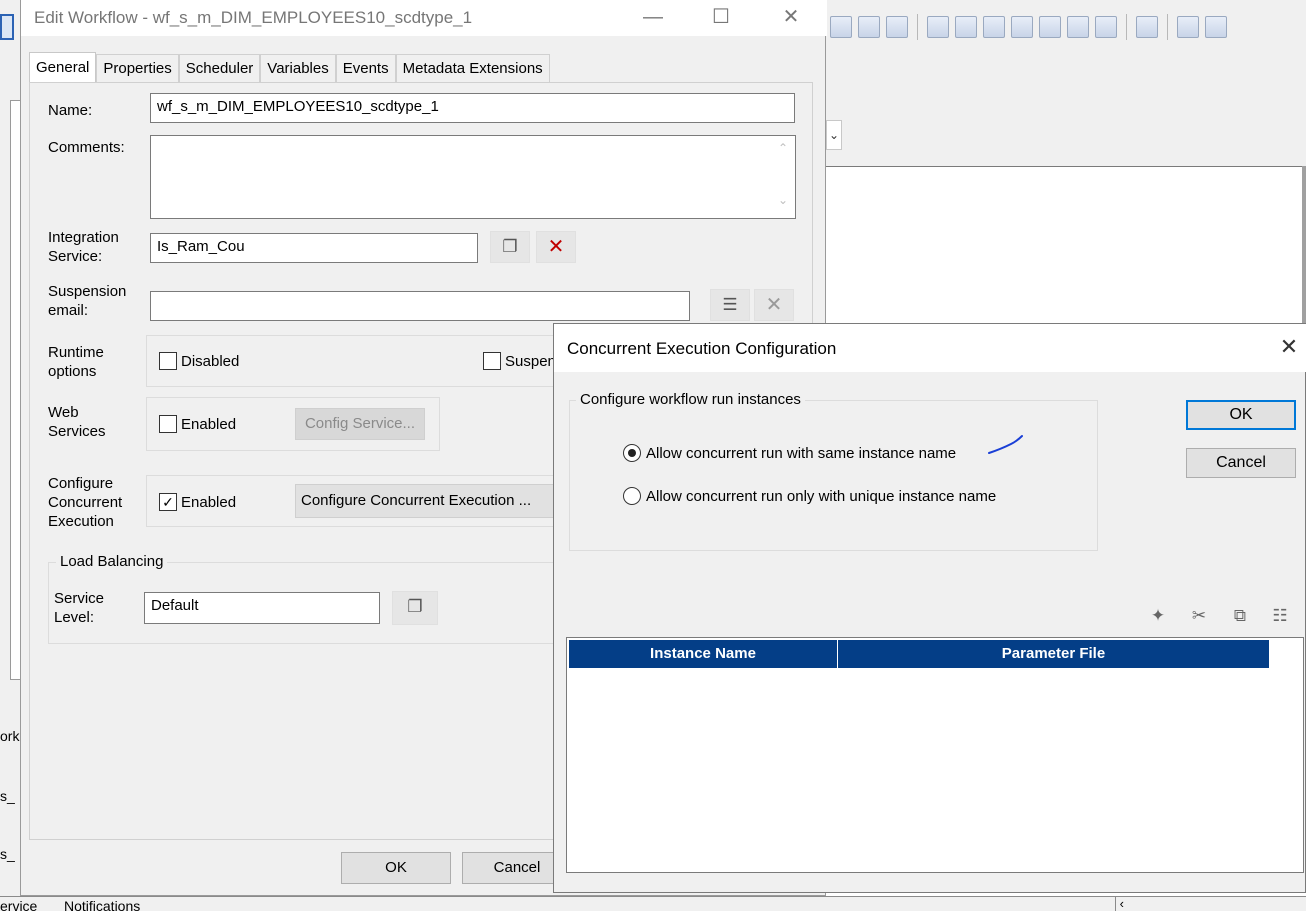 Image resolution: width=1306 pixels, height=914 pixels. What do you see at coordinates (7, 27) in the screenshot?
I see `window-icon` at bounding box center [7, 27].